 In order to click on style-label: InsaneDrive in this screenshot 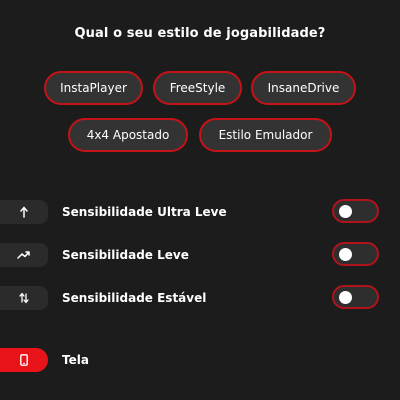, I will do `click(303, 88)`.